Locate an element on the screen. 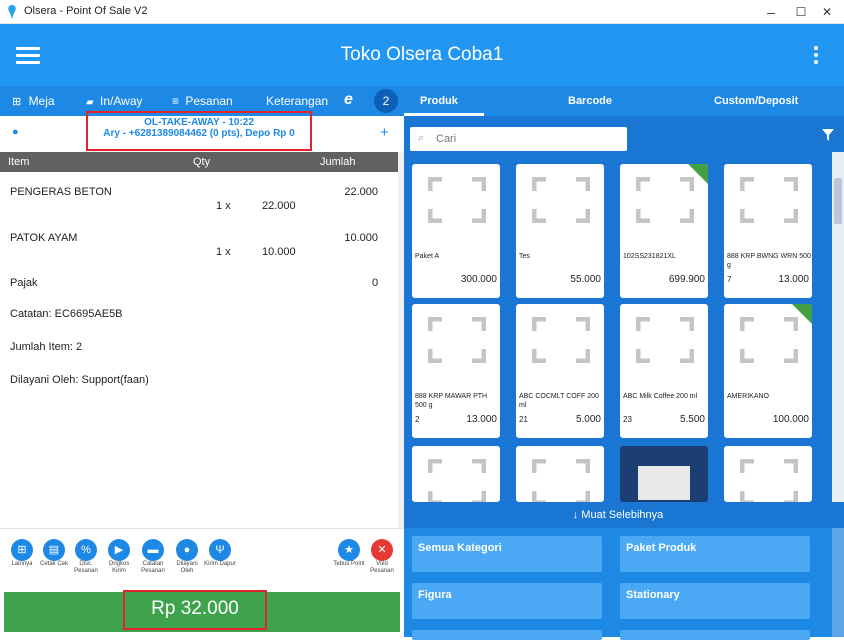  col-item: Item is located at coordinates (19, 162).